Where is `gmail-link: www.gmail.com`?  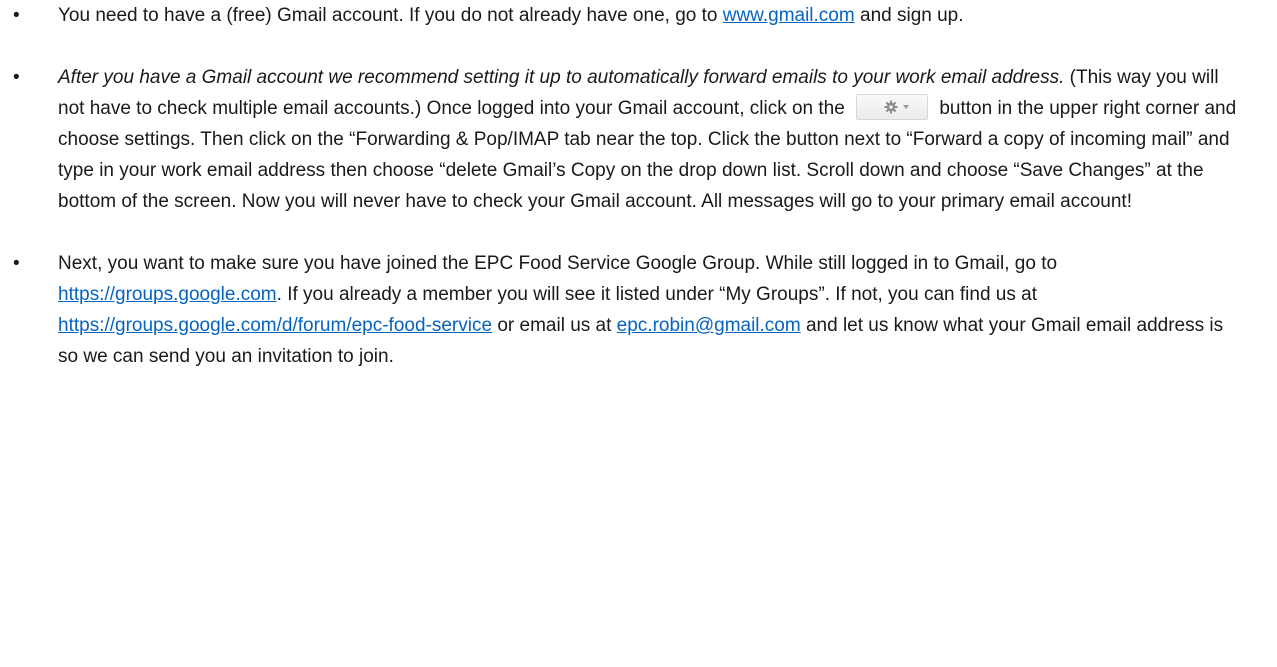 gmail-link: www.gmail.com is located at coordinates (789, 15).